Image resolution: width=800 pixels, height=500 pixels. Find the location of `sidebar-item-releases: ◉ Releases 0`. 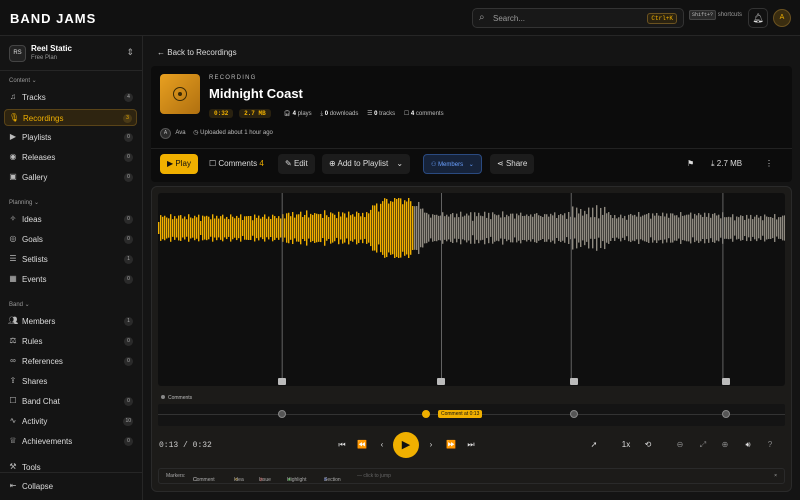

sidebar-item-releases: ◉ Releases 0 is located at coordinates (70, 157).